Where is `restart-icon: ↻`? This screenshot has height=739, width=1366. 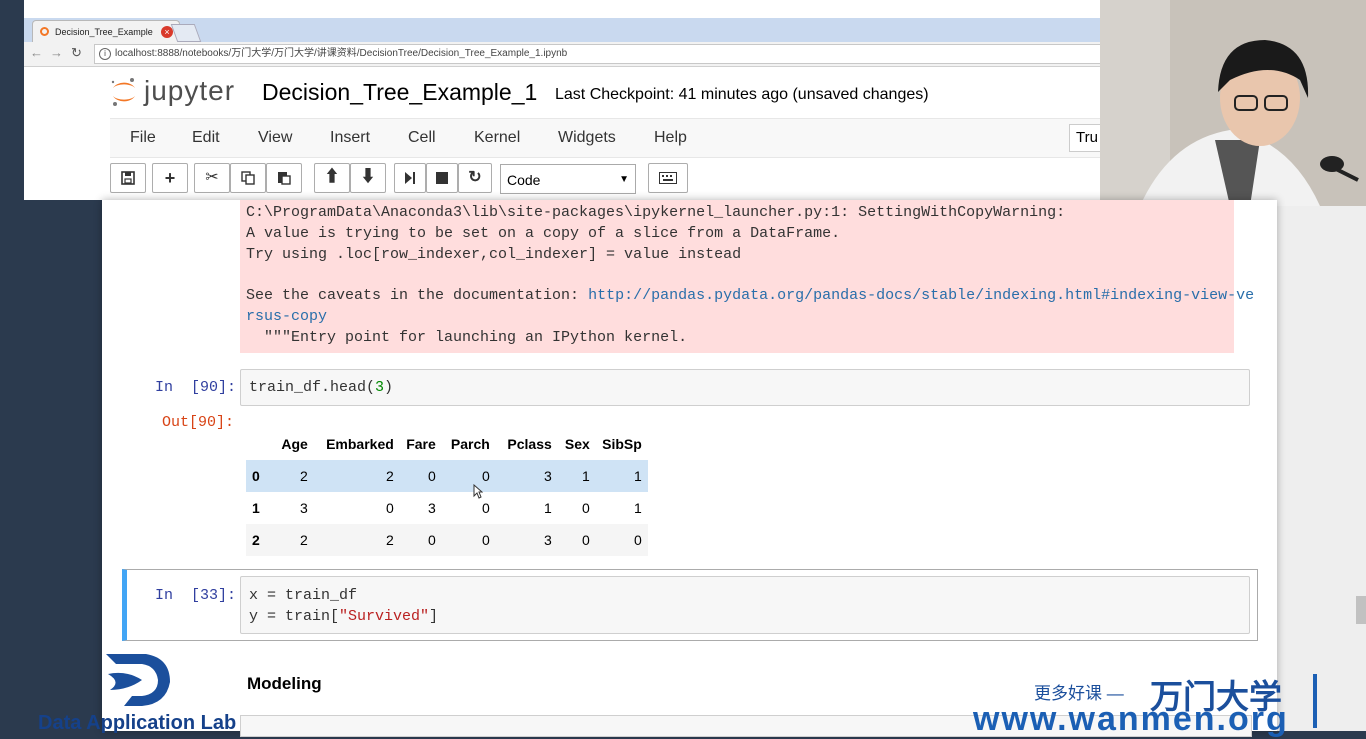 restart-icon: ↻ is located at coordinates (475, 177).